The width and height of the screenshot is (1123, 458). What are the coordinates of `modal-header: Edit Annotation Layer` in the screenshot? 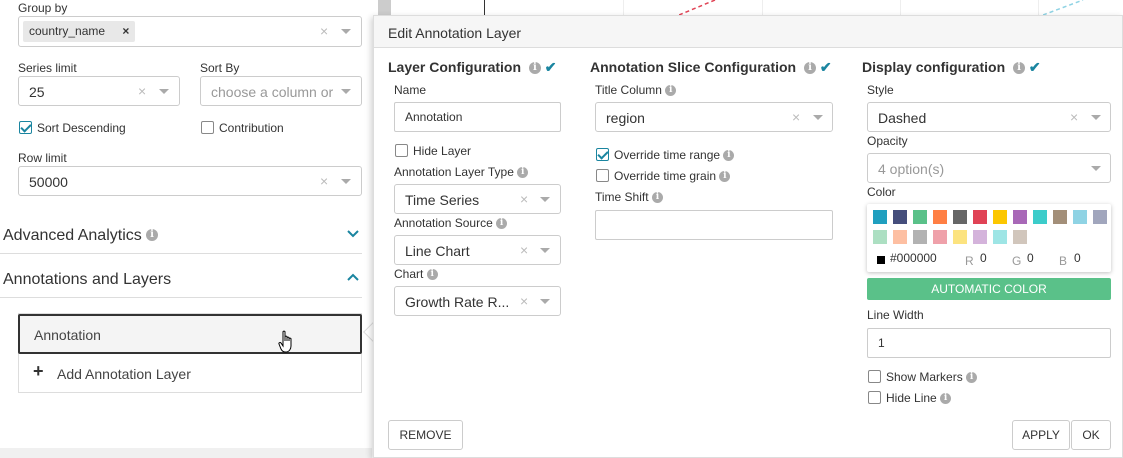 It's located at (748, 32).